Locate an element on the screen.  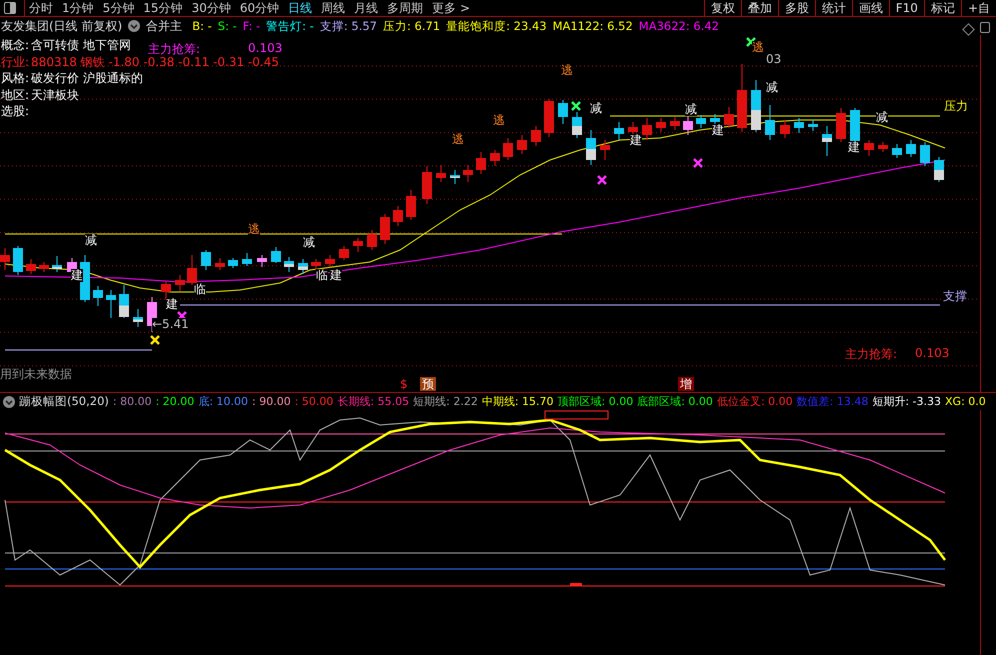
chart-label: 临 is located at coordinates (200, 289).